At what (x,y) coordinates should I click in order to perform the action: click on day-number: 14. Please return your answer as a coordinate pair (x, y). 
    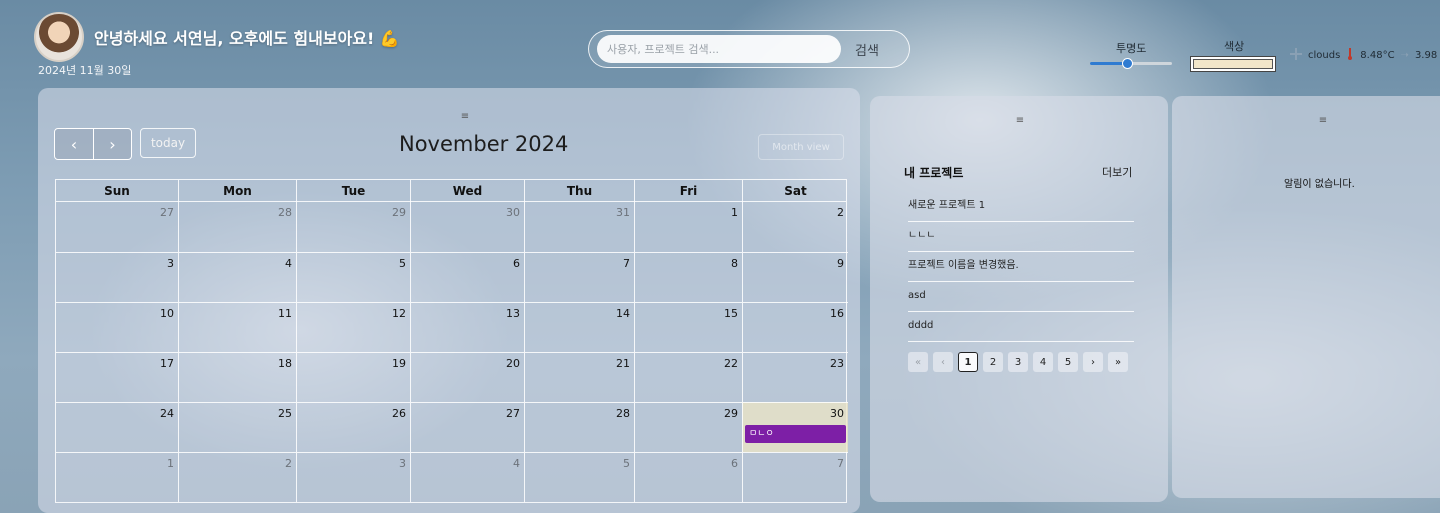
    Looking at the image, I should click on (623, 313).